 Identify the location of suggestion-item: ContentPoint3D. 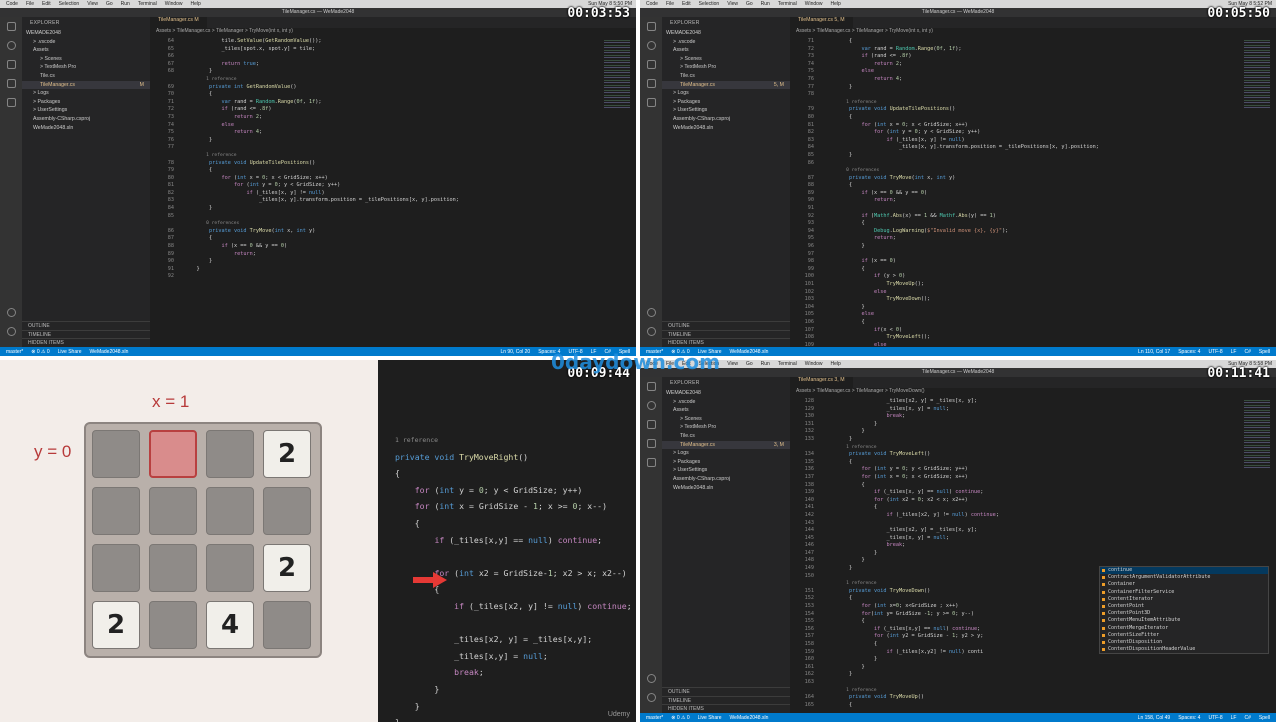
(1184, 613).